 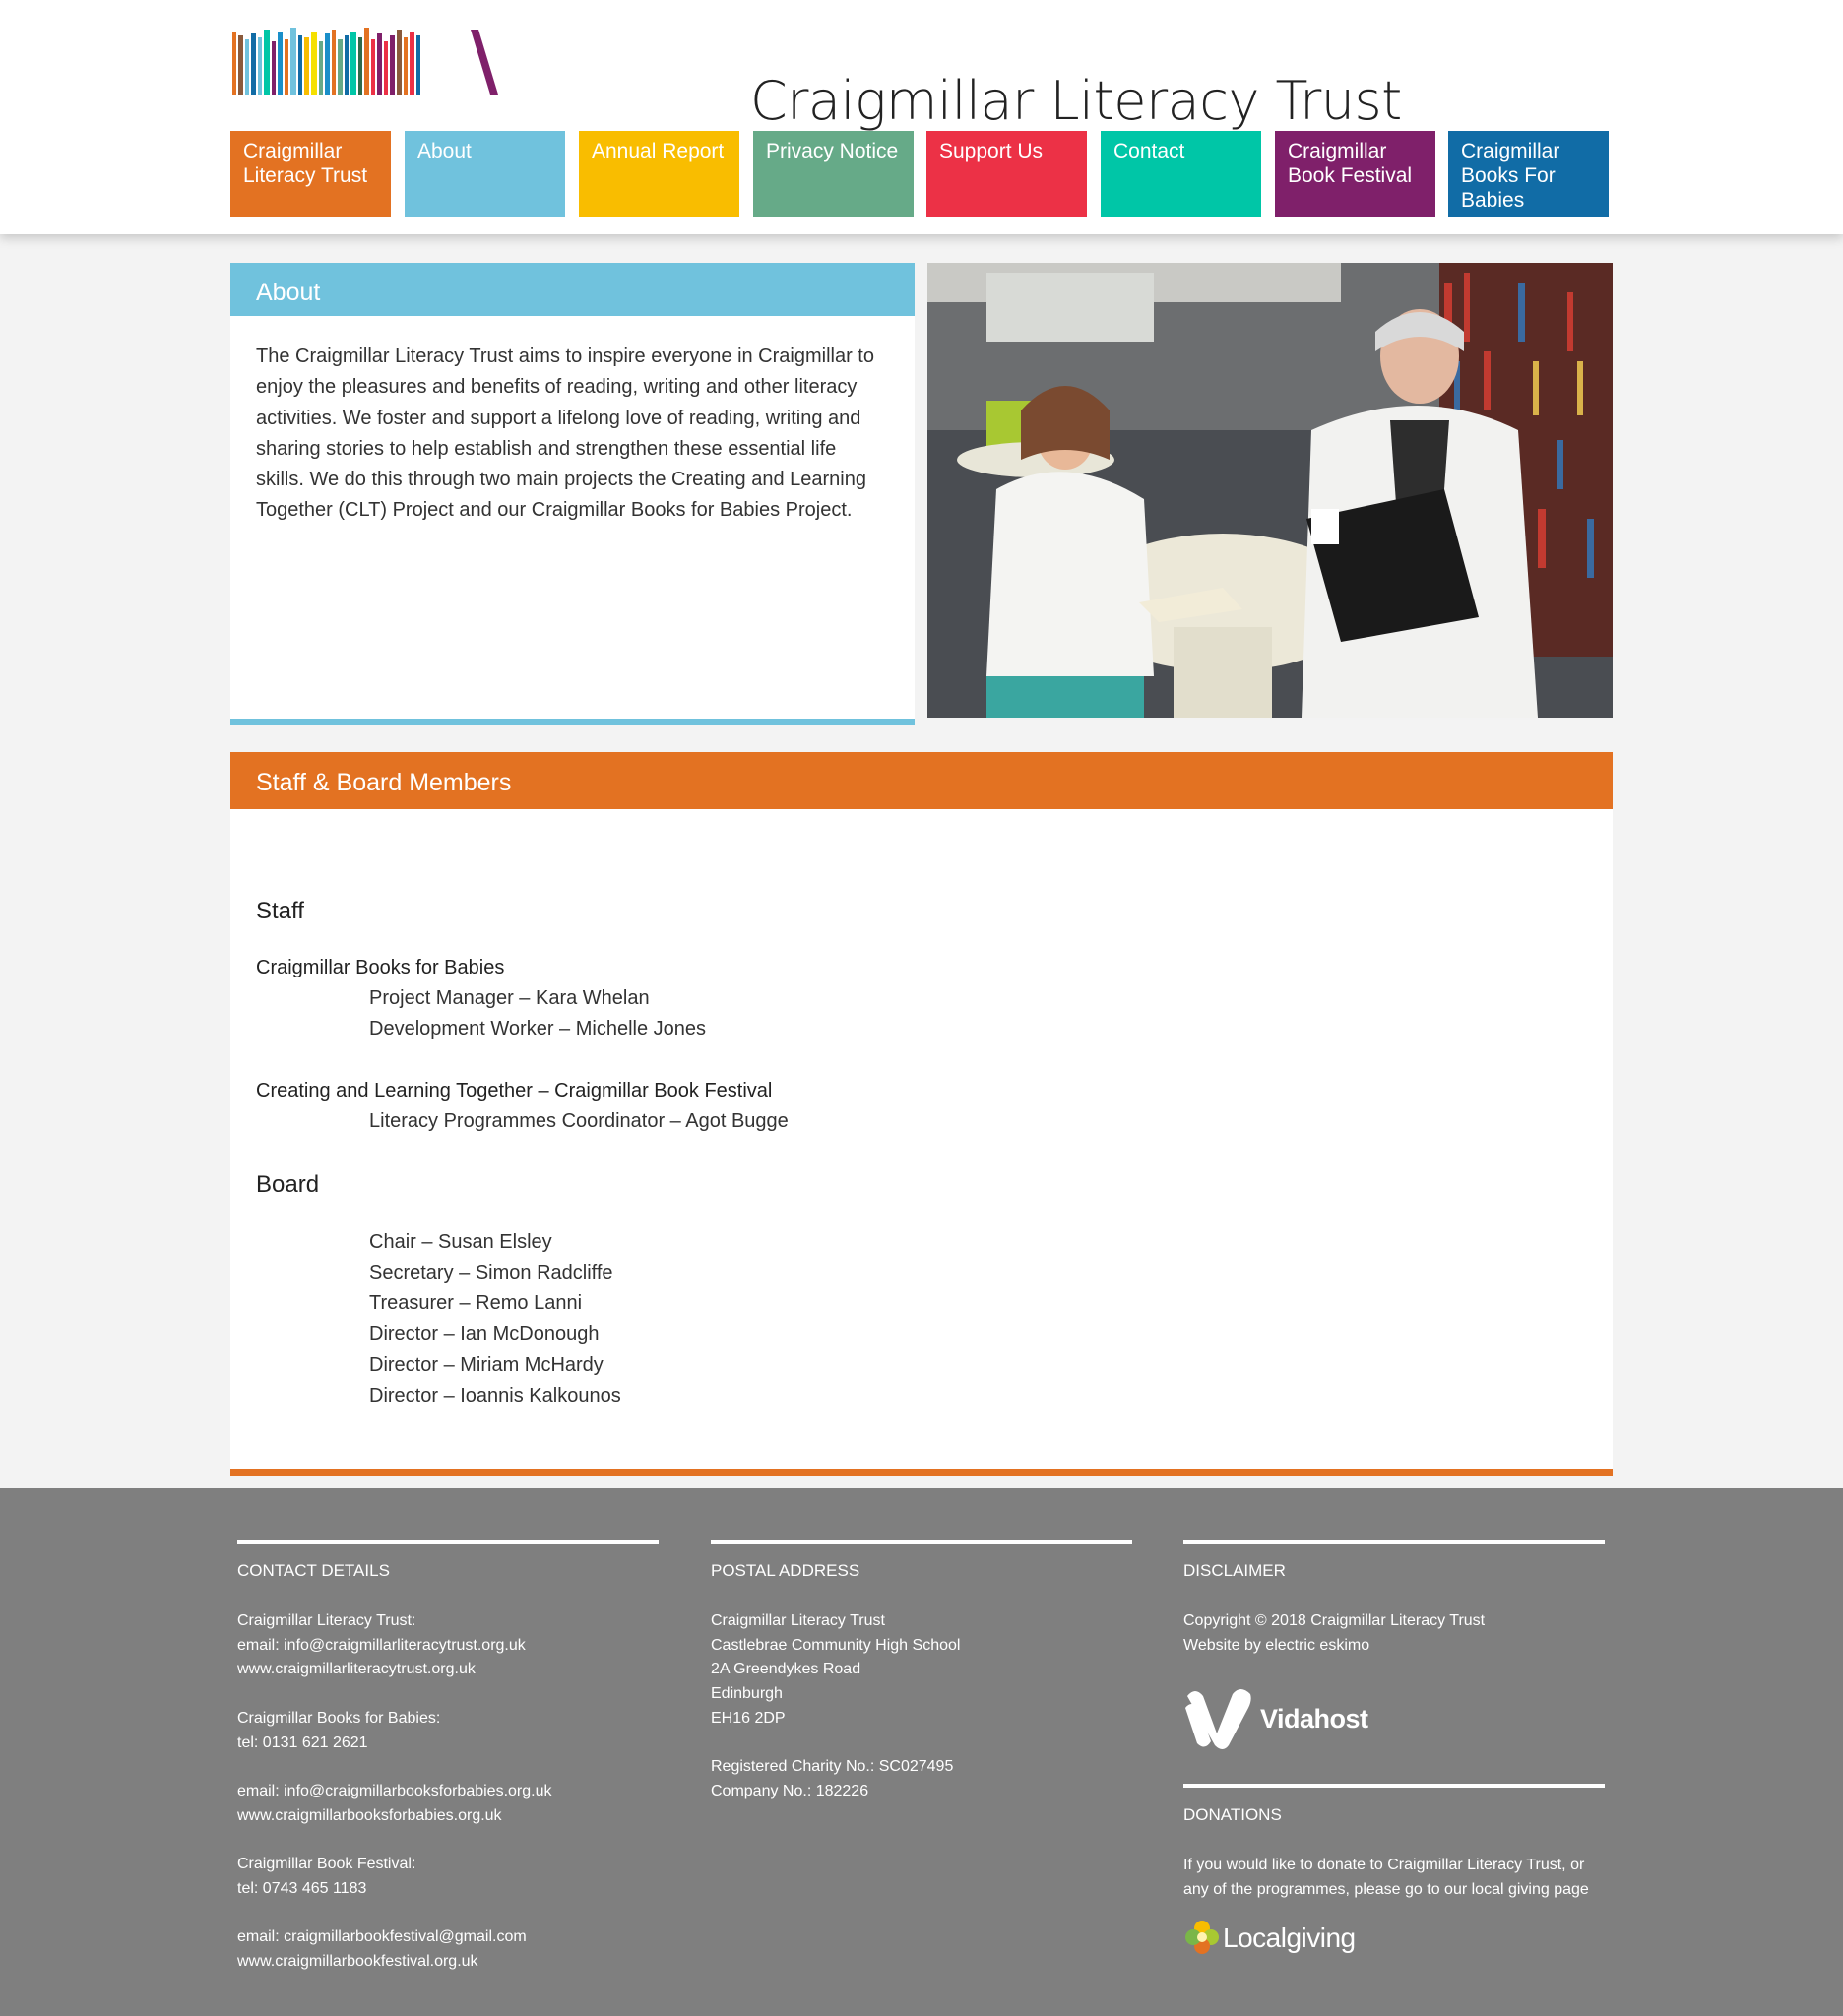 What do you see at coordinates (572, 289) in the screenshot?
I see `about-heading: About` at bounding box center [572, 289].